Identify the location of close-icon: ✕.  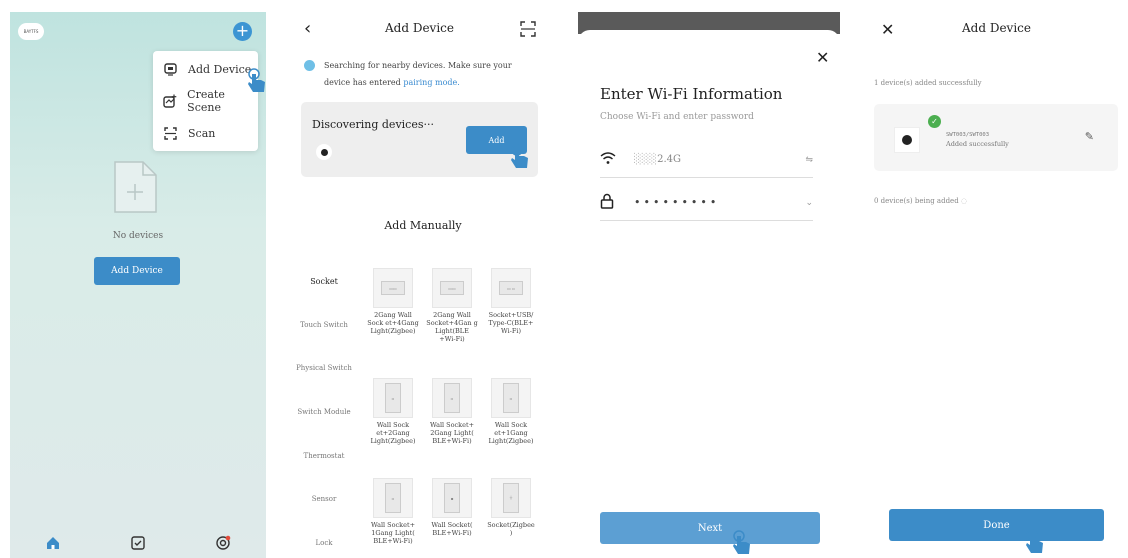
(822, 57).